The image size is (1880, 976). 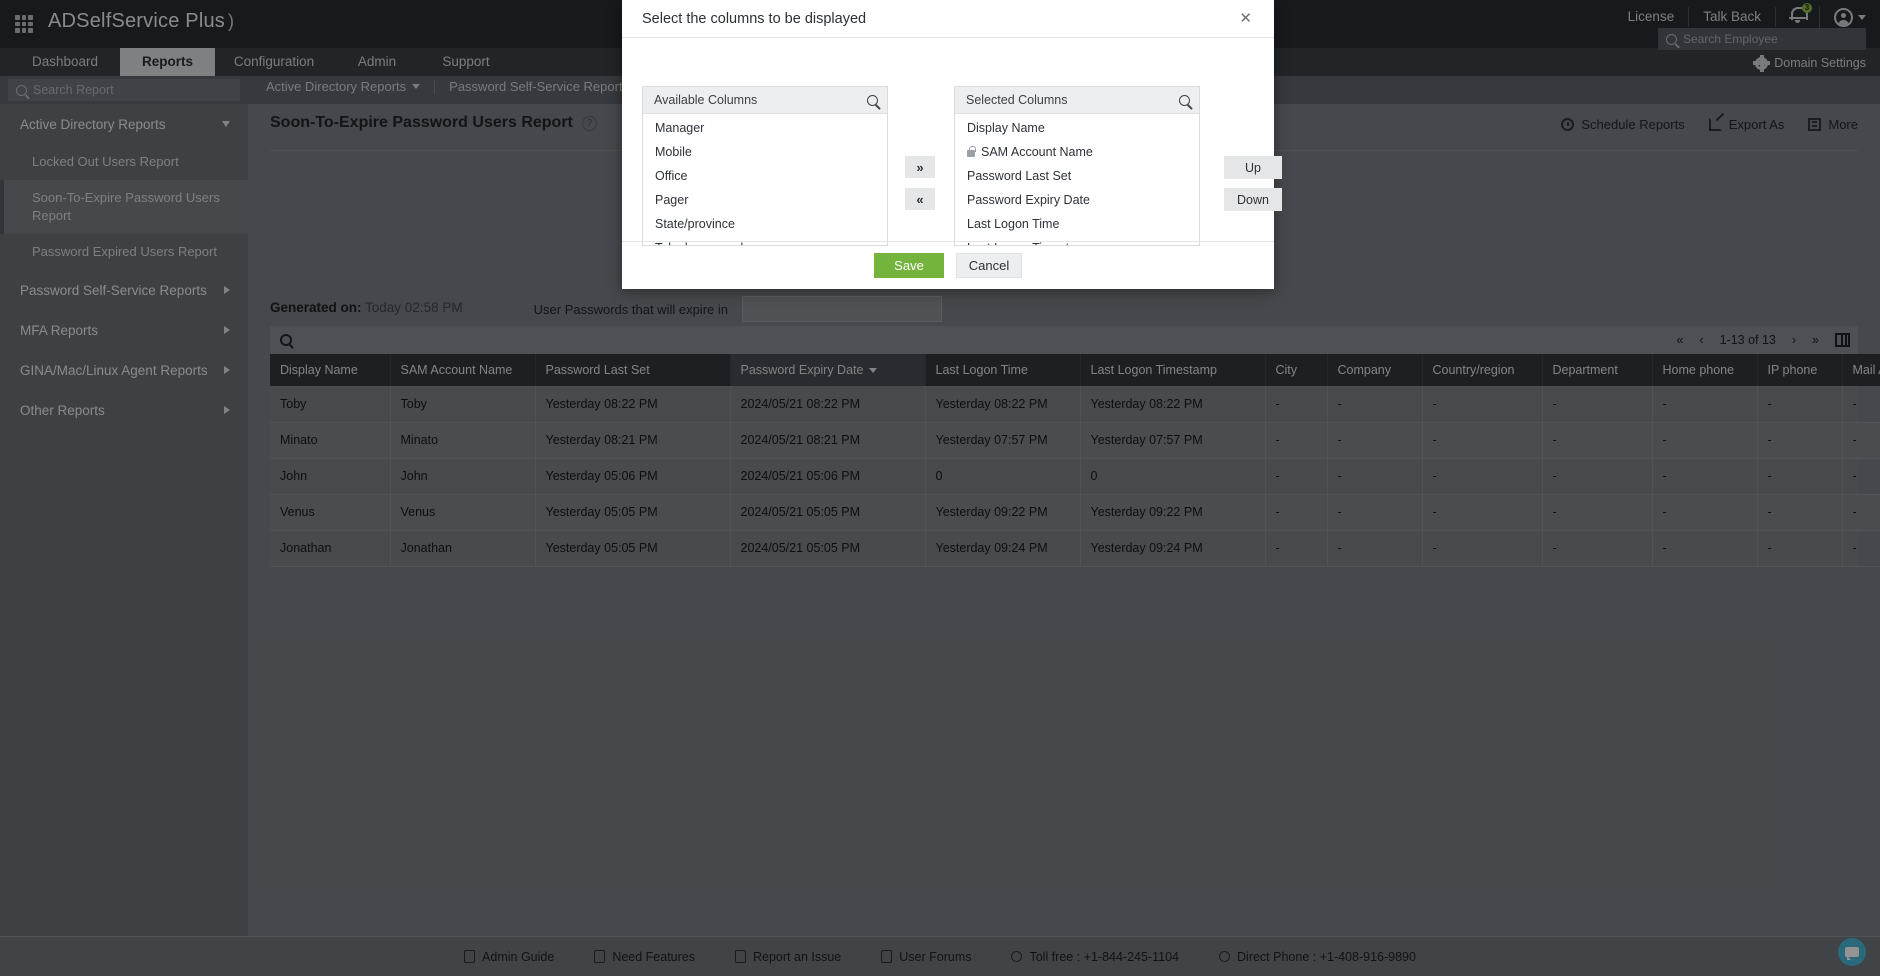 What do you see at coordinates (989, 265) in the screenshot?
I see `cancel-button: Cancel` at bounding box center [989, 265].